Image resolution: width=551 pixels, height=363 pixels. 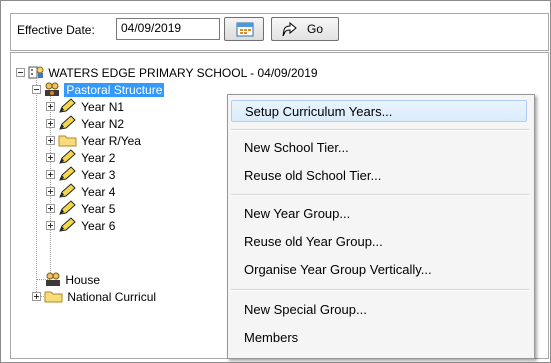 I want to click on tree-item-year: Year 4, so click(x=86, y=191).